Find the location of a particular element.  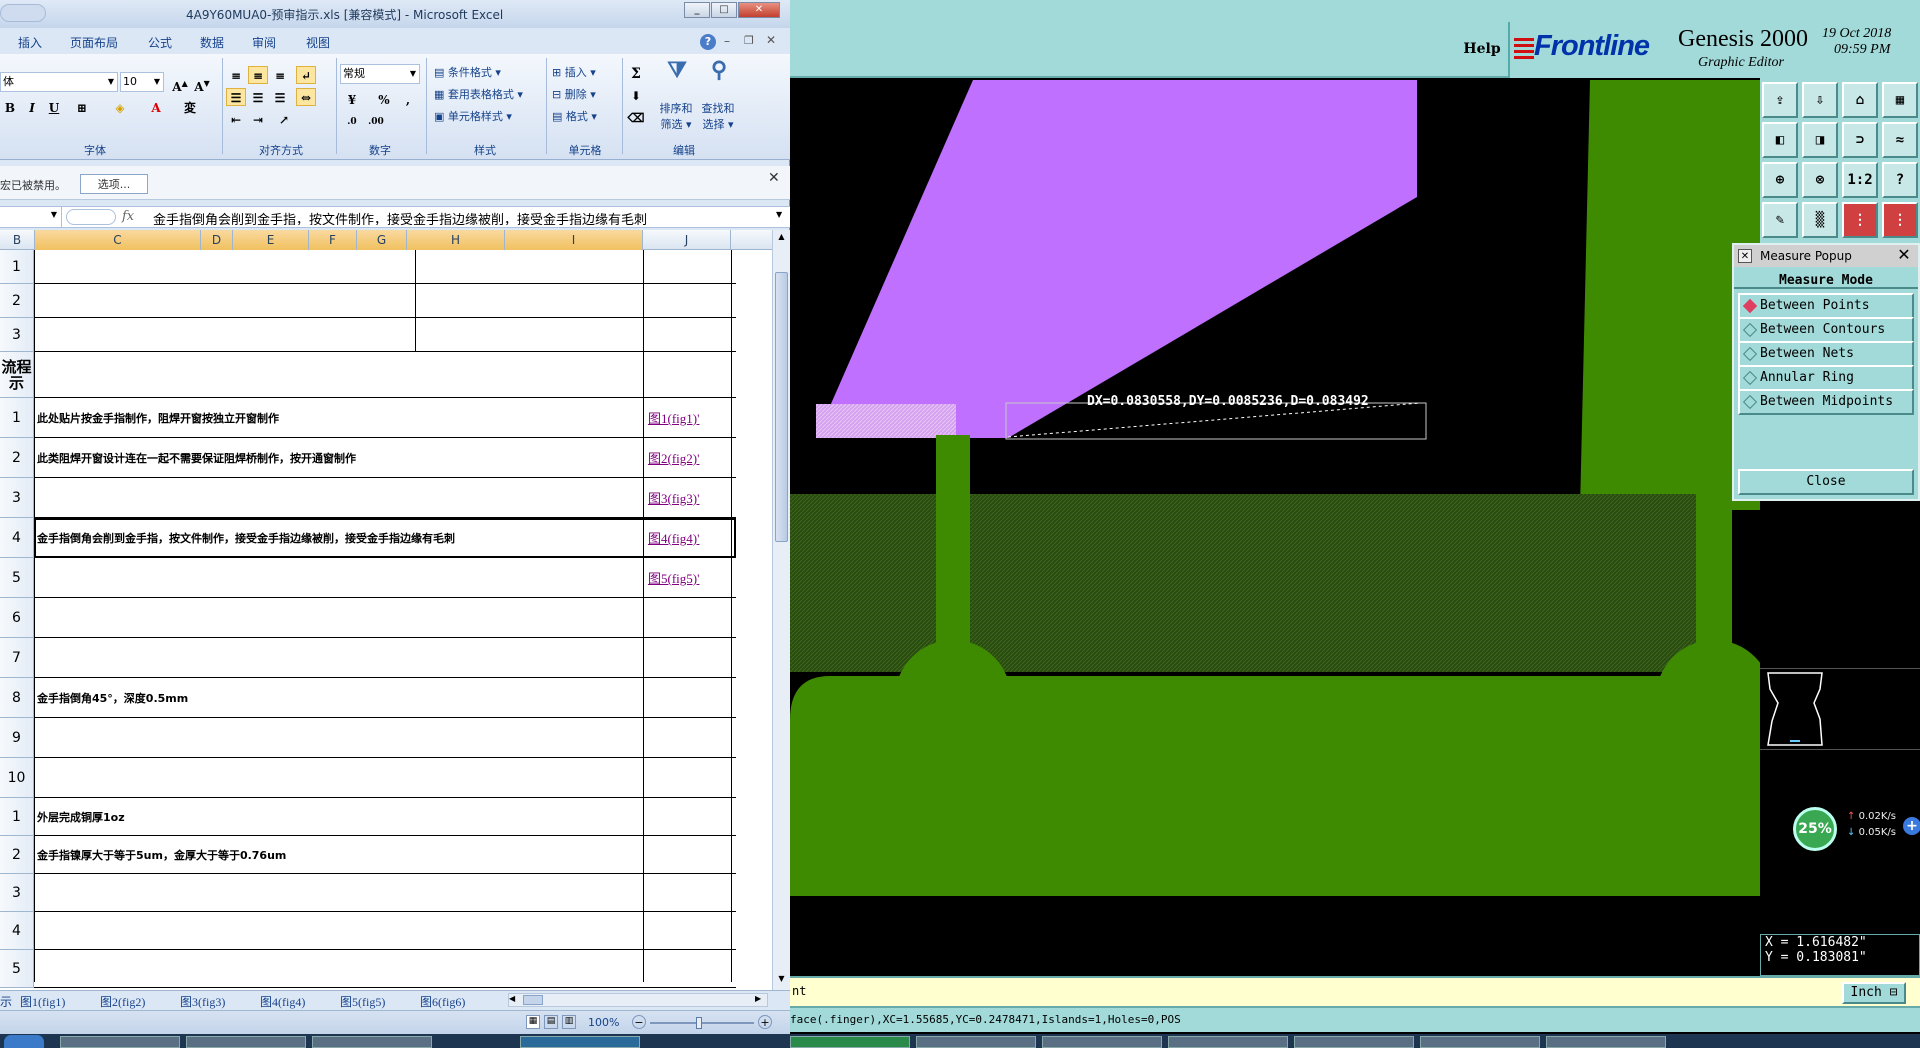

page-layout-view-icon: ▤ is located at coordinates (551, 1022).